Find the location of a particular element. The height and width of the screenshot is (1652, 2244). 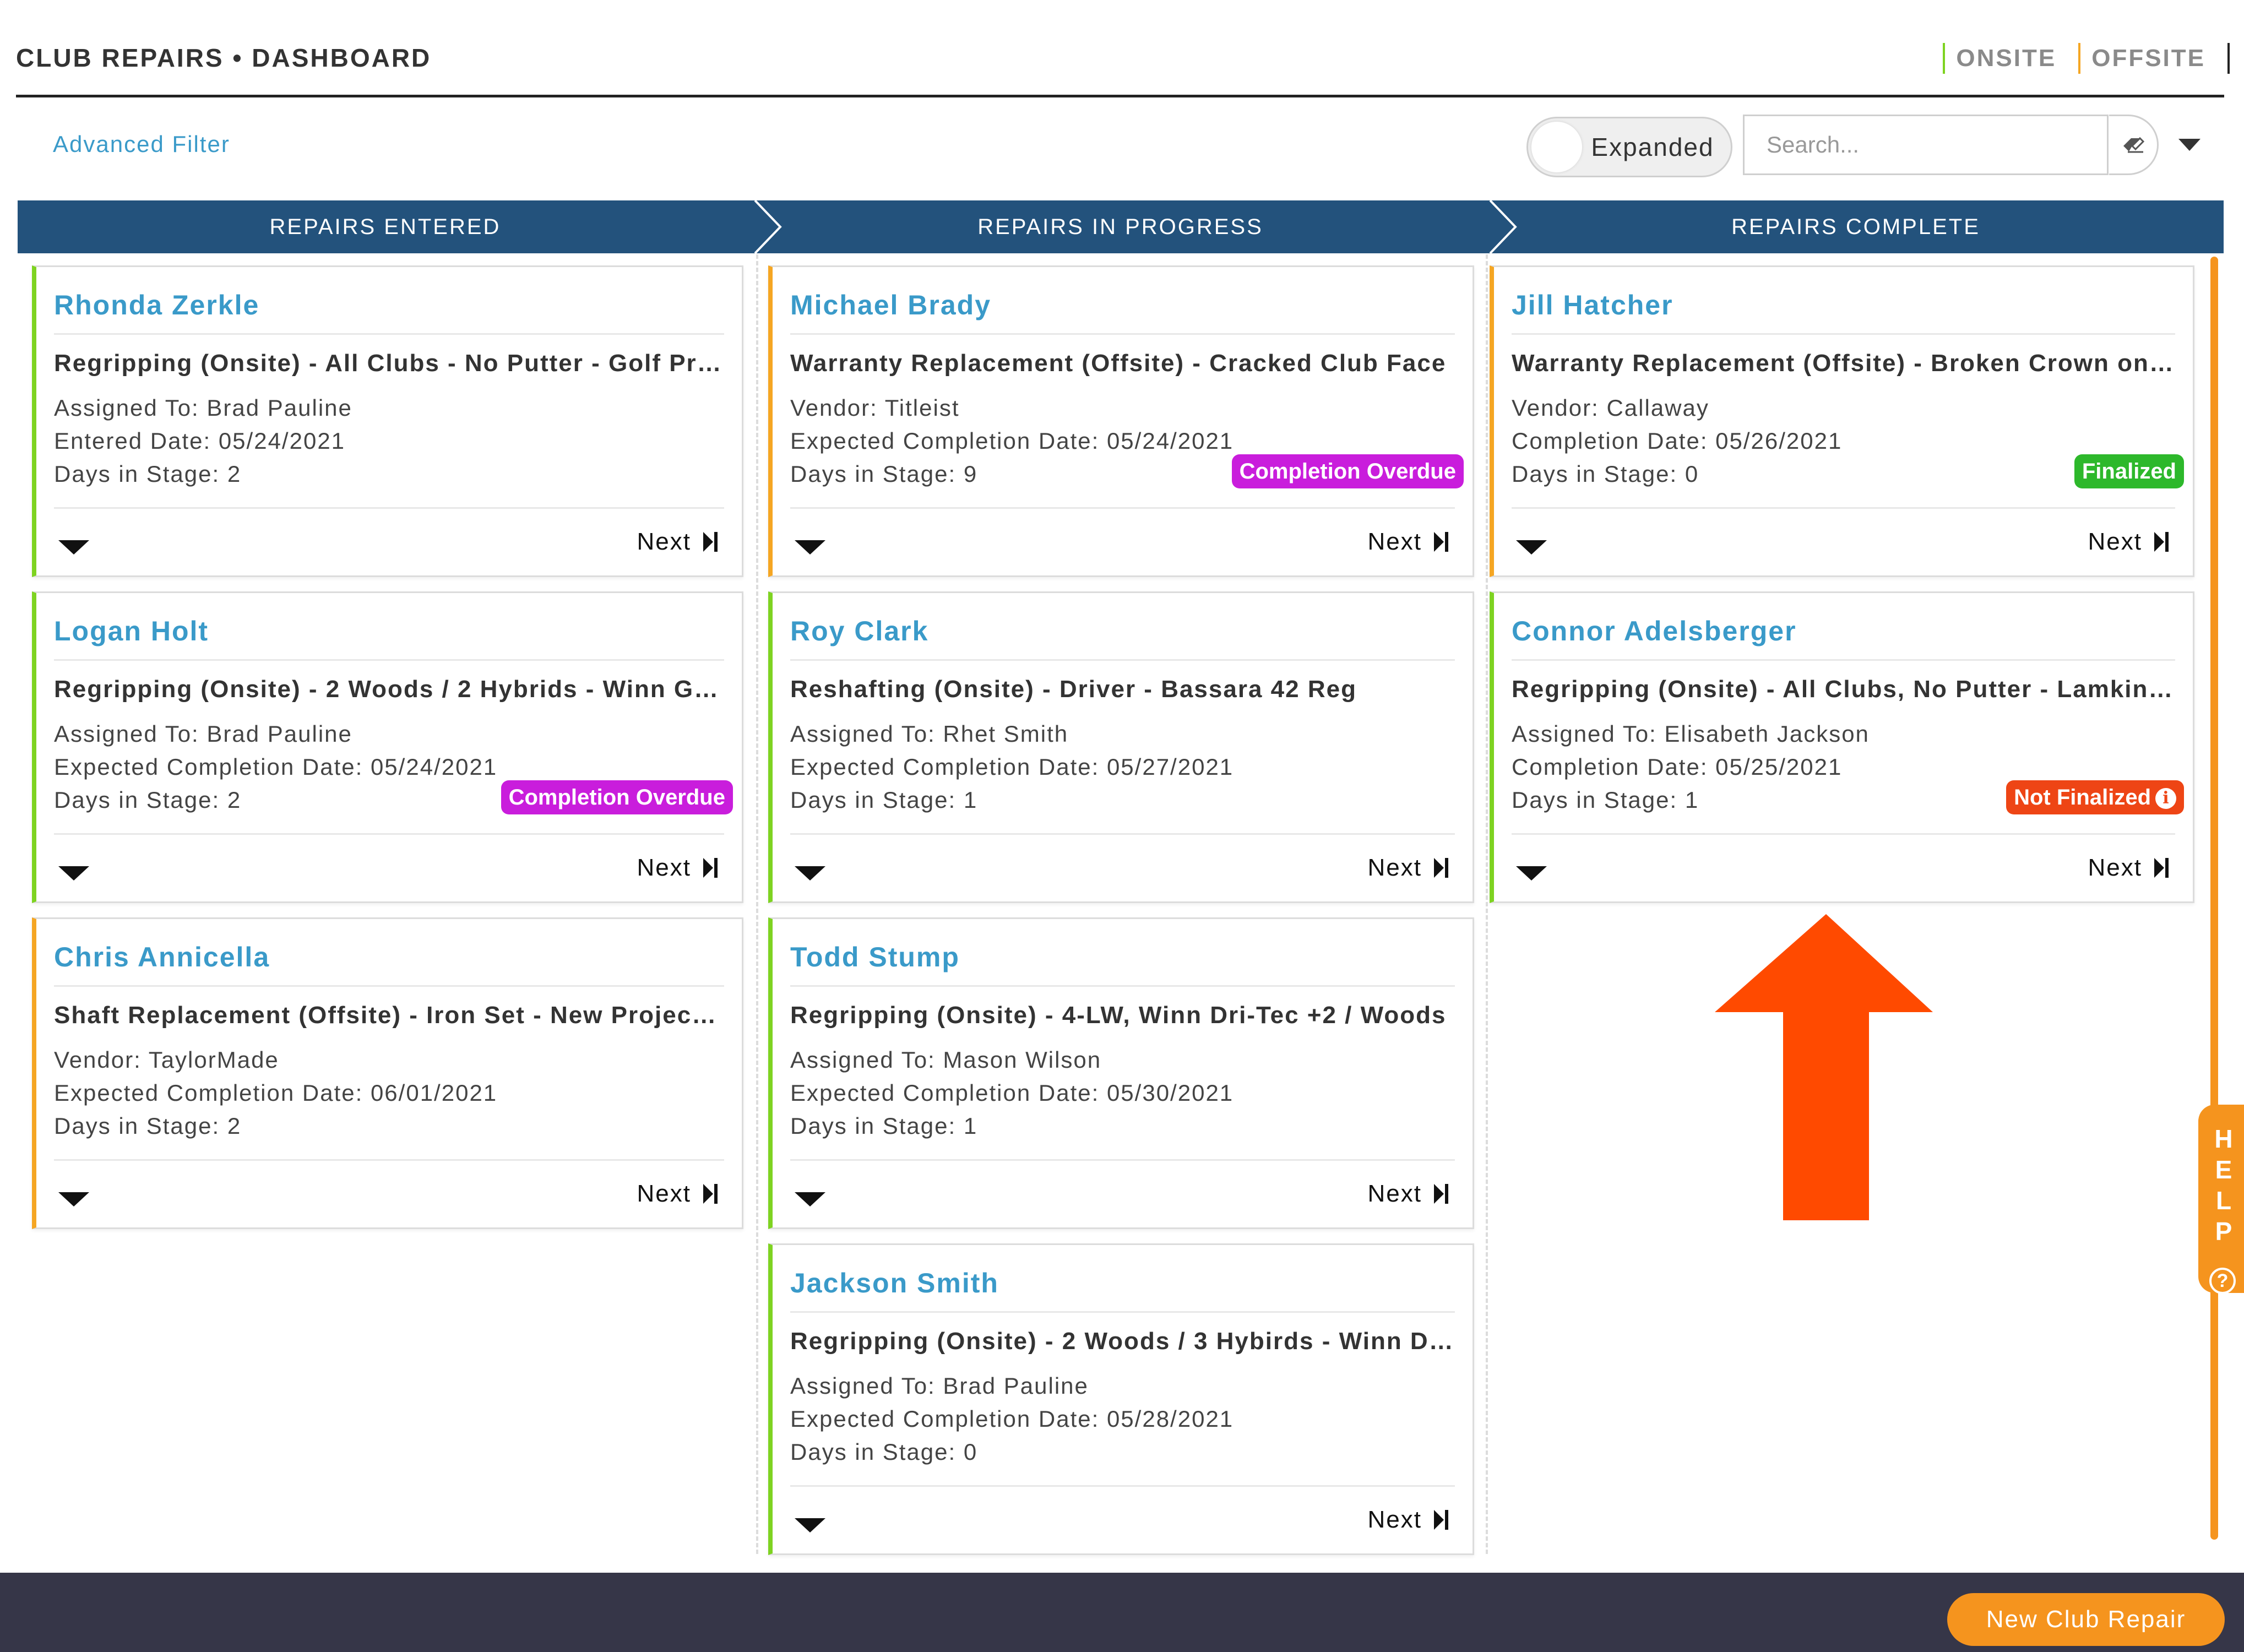

customer-name-link: Michael Brady is located at coordinates (890, 305).